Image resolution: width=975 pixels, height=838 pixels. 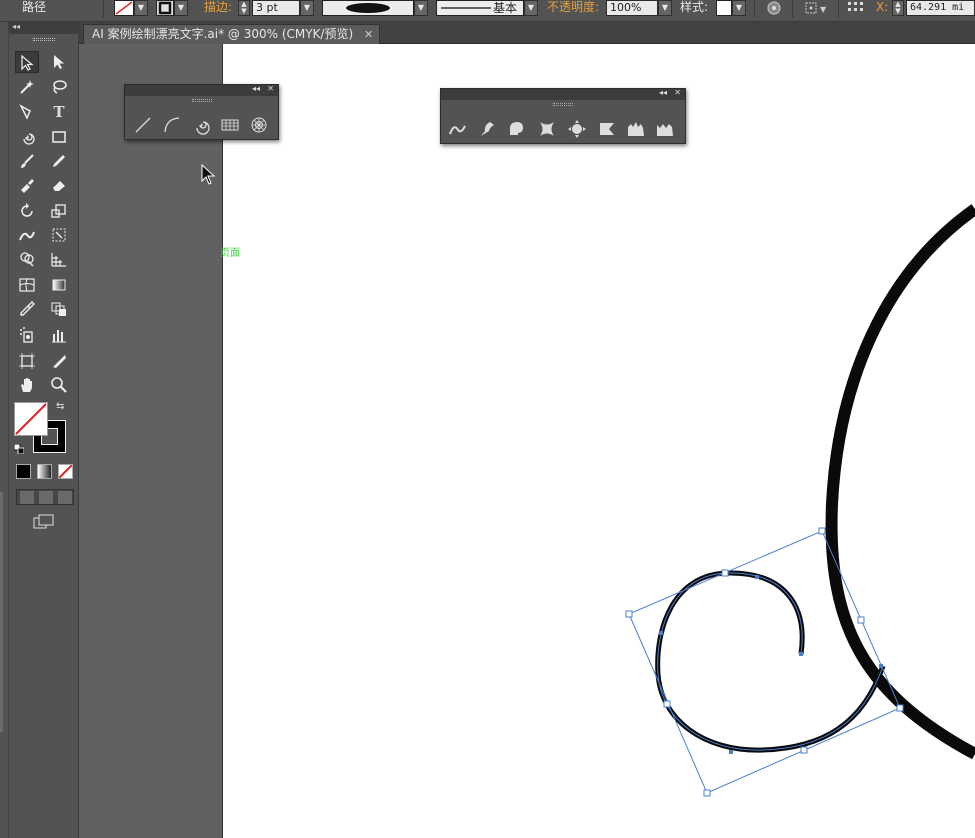 I want to click on brush-dropdown: ▼, so click(x=531, y=8).